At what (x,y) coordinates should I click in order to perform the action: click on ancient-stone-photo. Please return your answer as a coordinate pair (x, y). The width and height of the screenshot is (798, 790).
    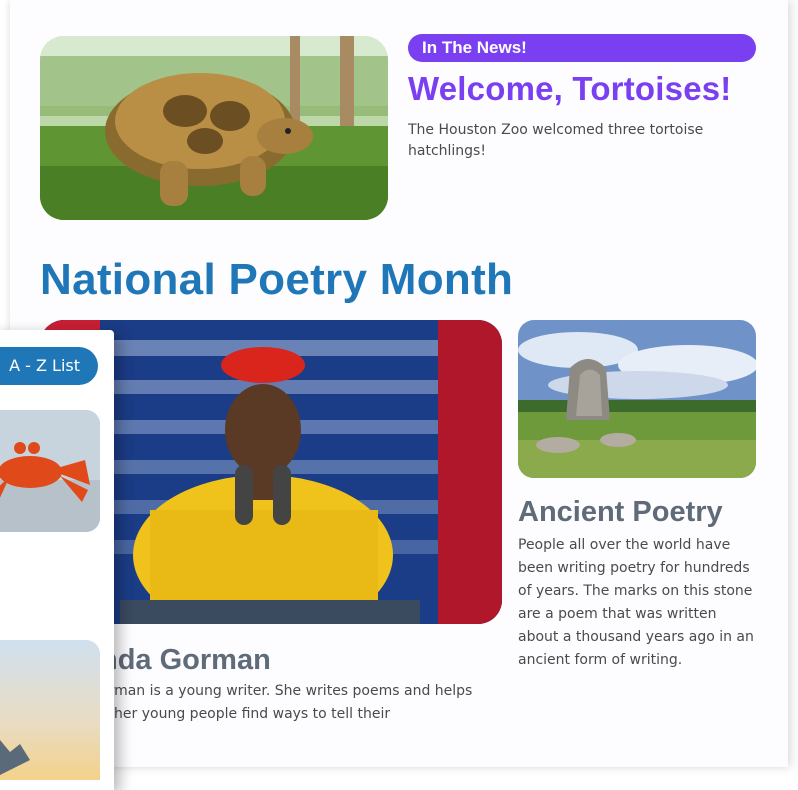
    Looking at the image, I should click on (637, 399).